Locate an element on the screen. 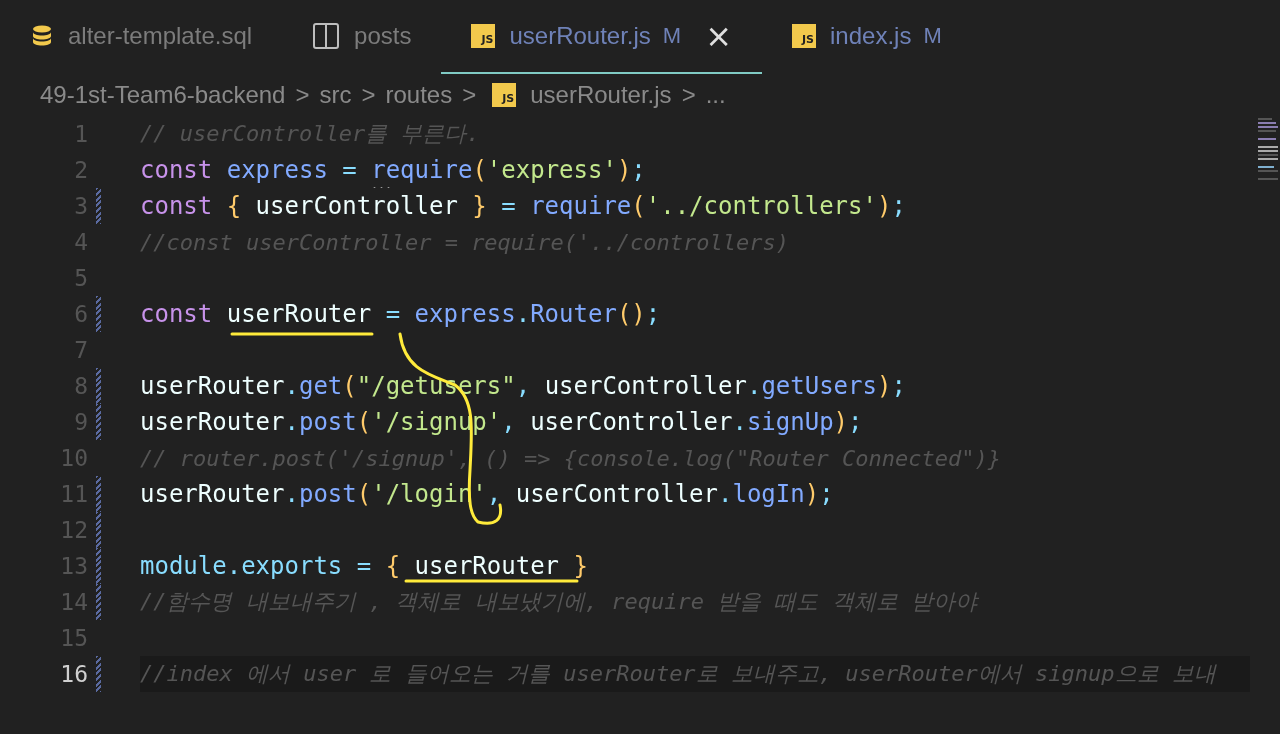 This screenshot has height=734, width=1280. editor-tab: JS index.js M is located at coordinates (867, 37).